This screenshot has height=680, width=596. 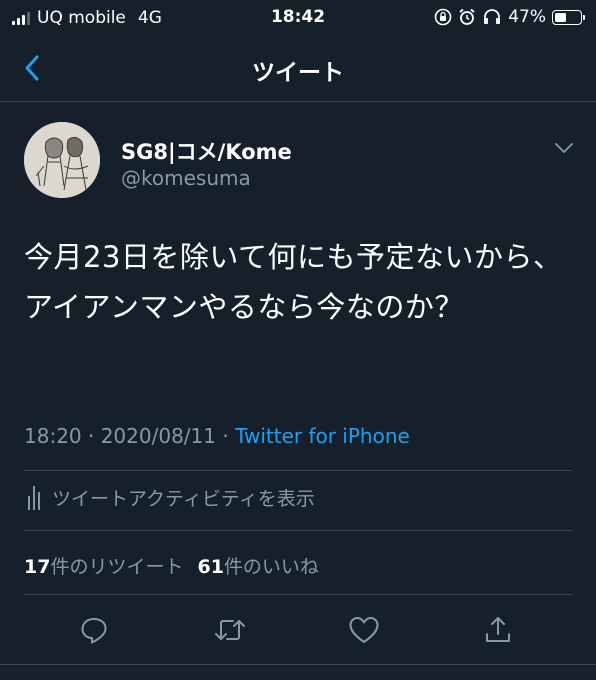 I want to click on battery-fill, so click(x=561, y=17).